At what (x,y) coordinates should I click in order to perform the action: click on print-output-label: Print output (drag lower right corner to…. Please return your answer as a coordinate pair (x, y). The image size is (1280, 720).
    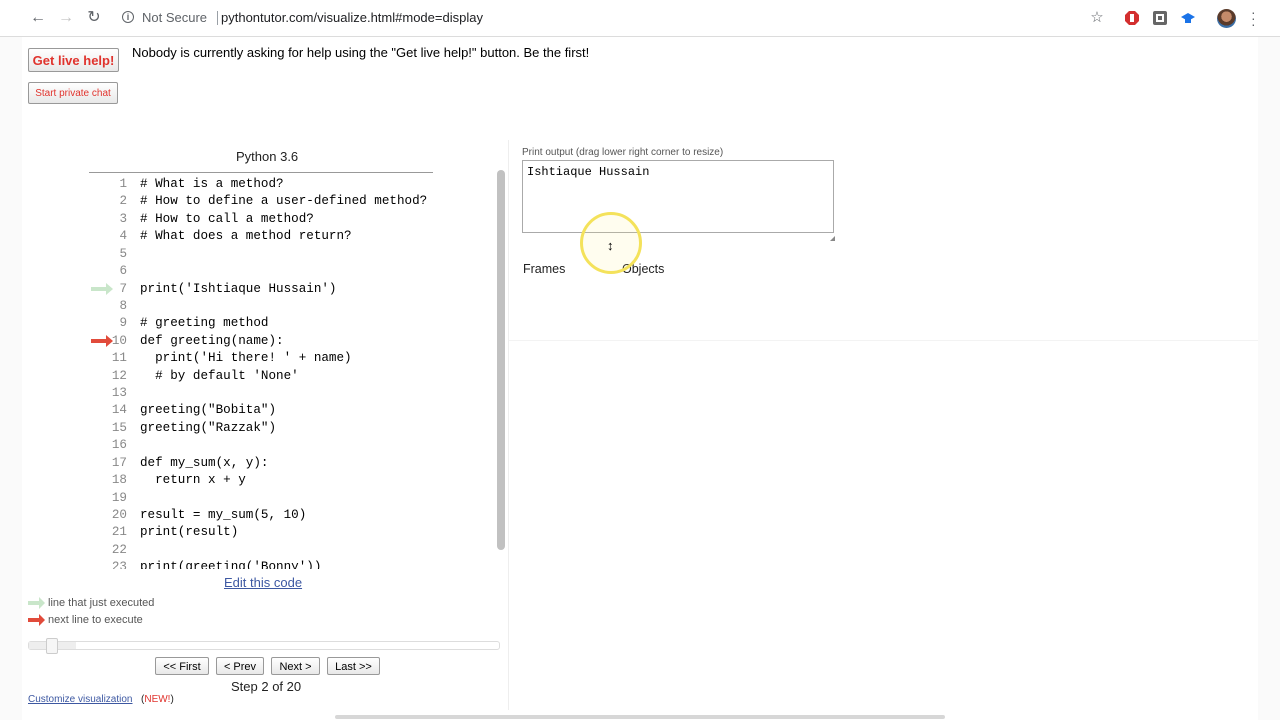
    Looking at the image, I should click on (623, 152).